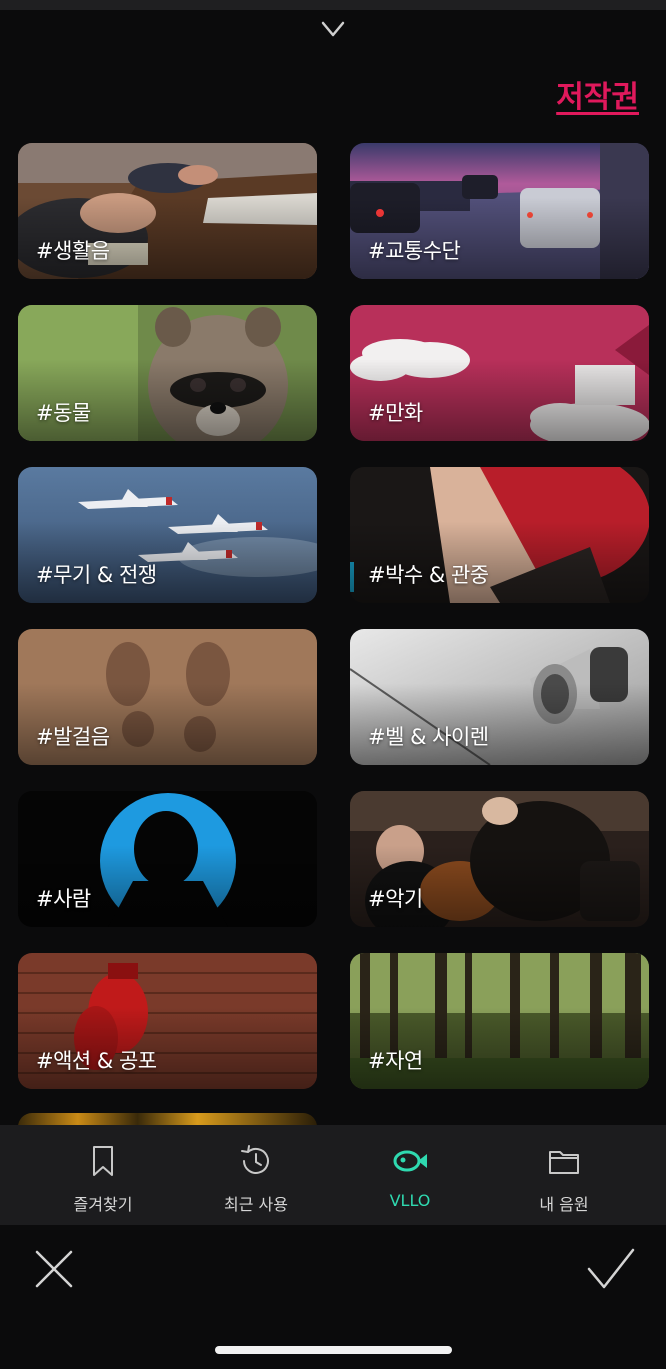 The image size is (666, 1369). Describe the element at coordinates (73, 737) in the screenshot. I see `category-label: #발걸음` at that location.